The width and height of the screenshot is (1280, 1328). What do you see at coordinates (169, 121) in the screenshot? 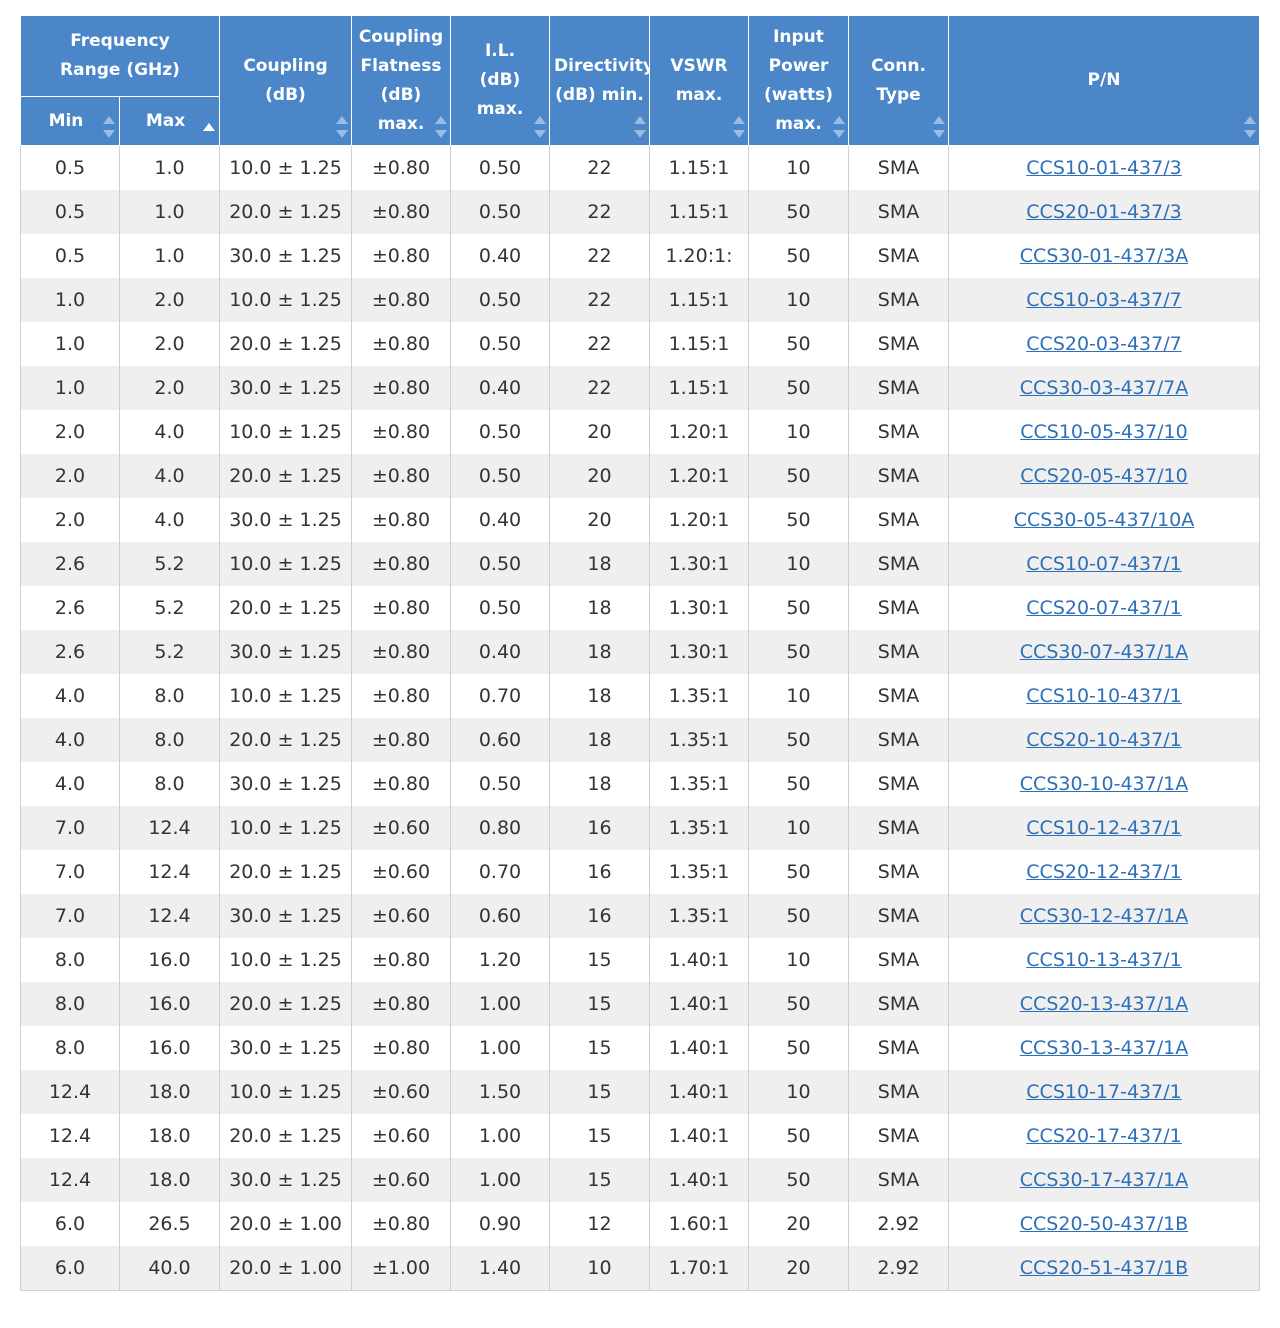
I see `header-max: Max` at bounding box center [169, 121].